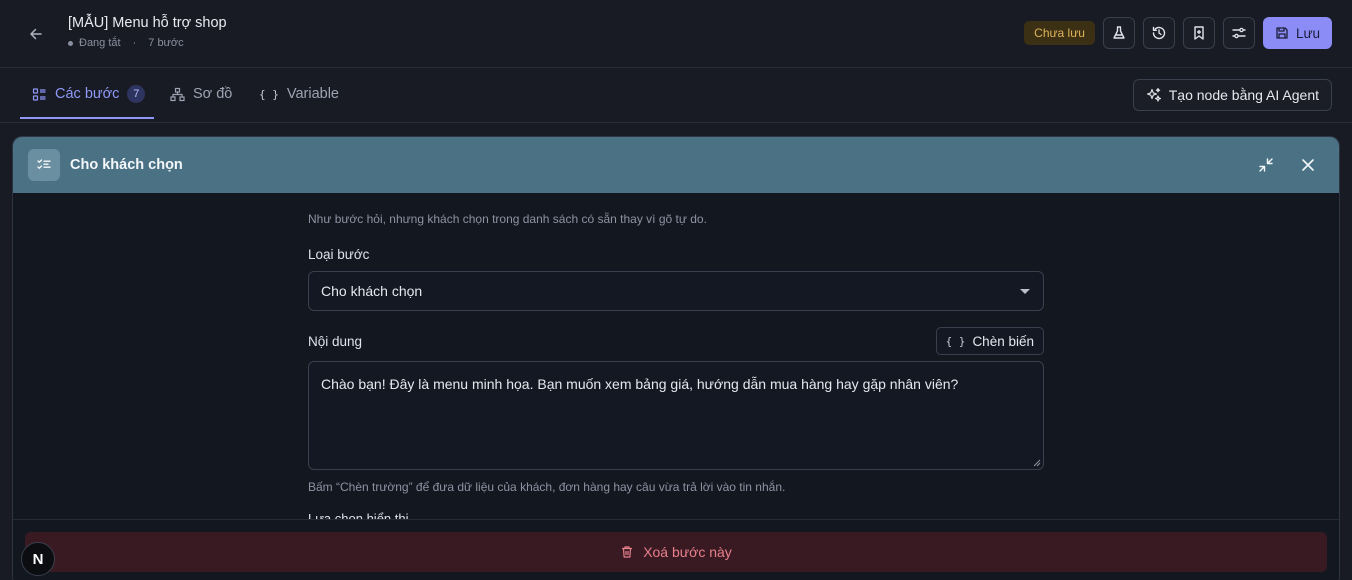 Image resolution: width=1352 pixels, height=580 pixels. Describe the element at coordinates (1178, 33) in the screenshot. I see `header-actions: Chưa lưu Lưu` at that location.